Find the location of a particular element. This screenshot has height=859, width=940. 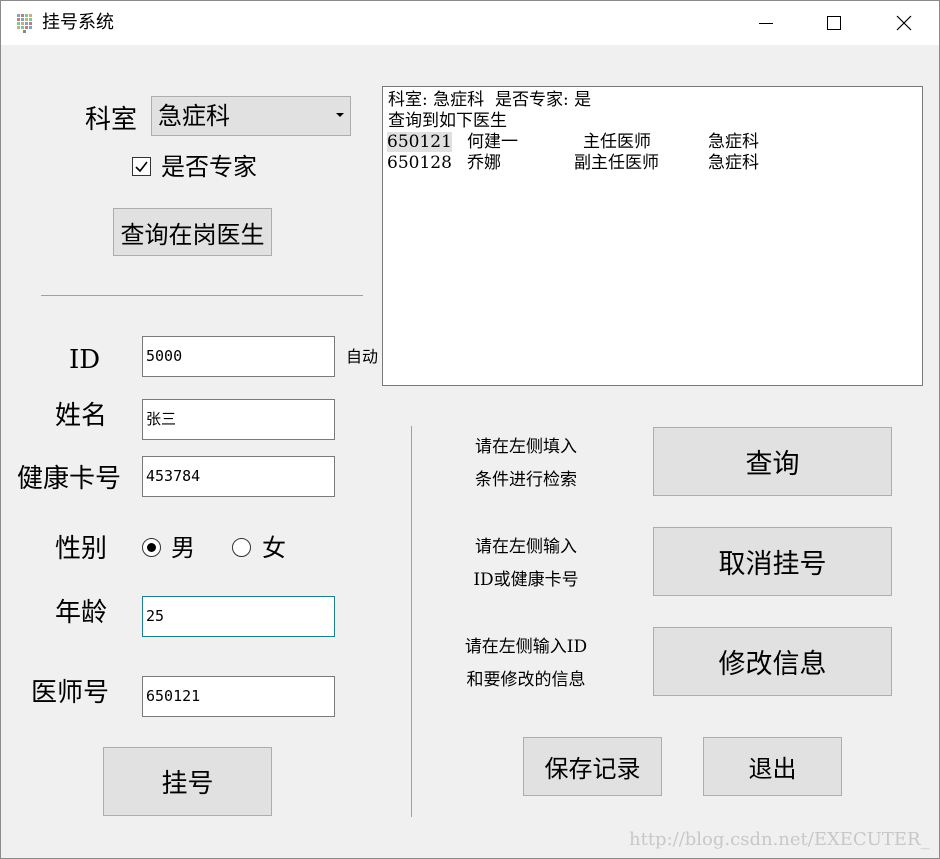

gender-male-label: 男 is located at coordinates (183, 548).